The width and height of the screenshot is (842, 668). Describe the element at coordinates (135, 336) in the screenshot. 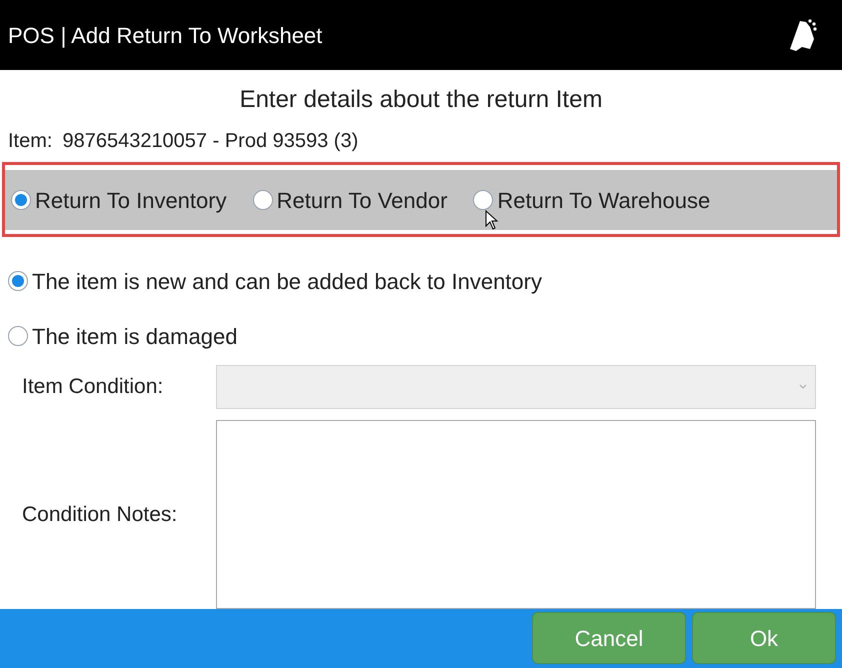

I see `radio-label: The item is damaged` at that location.